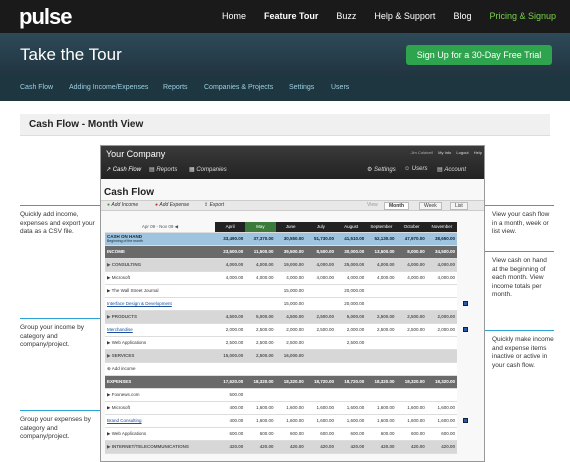 Image resolution: width=570 pixels, height=462 pixels. Describe the element at coordinates (234, 16) in the screenshot. I see `nav-home: Home` at that location.